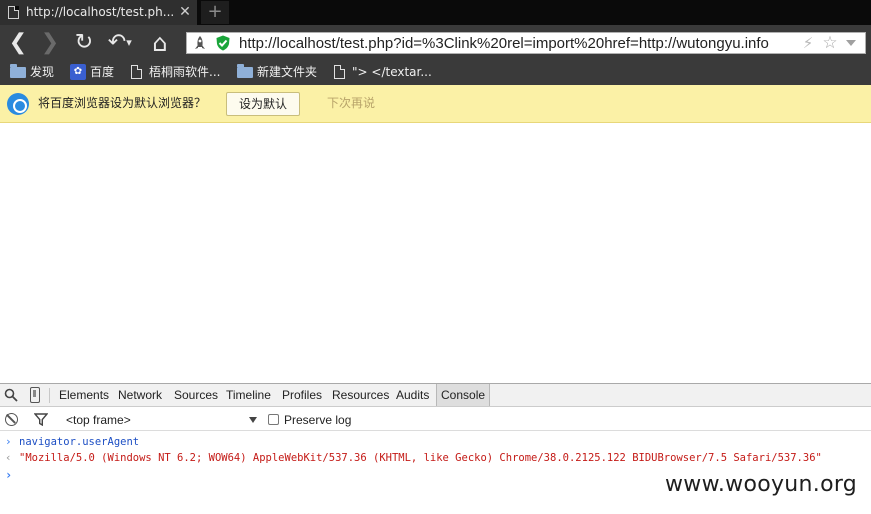  Describe the element at coordinates (42, 72) in the screenshot. I see `bookmark-label: 发现` at that location.